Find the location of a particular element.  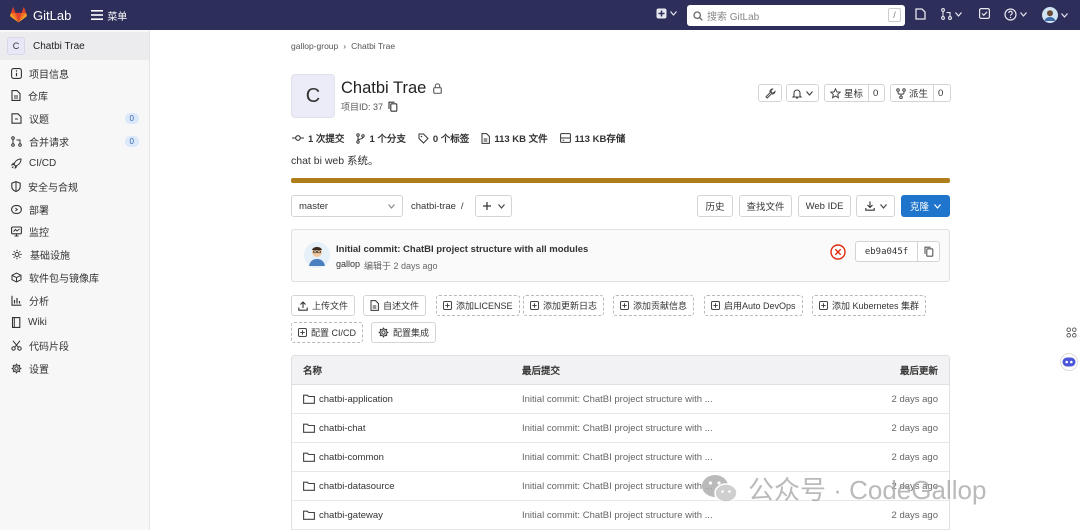

sidebar-item-2: 议题 0 is located at coordinates (74, 118).